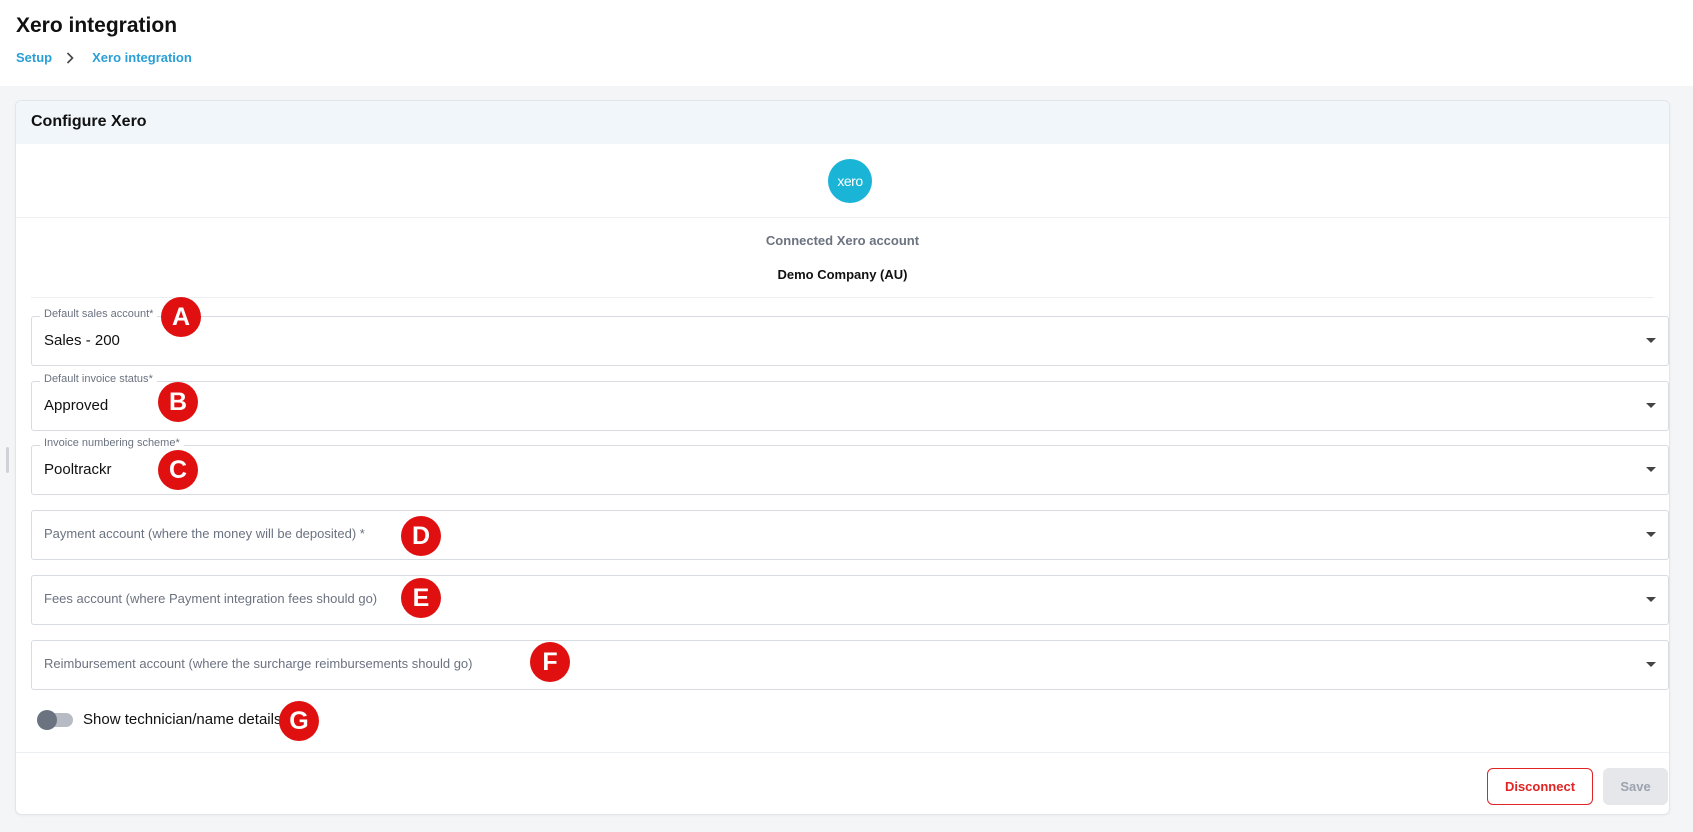 The image size is (1693, 832). I want to click on logo-row: xero, so click(842, 181).